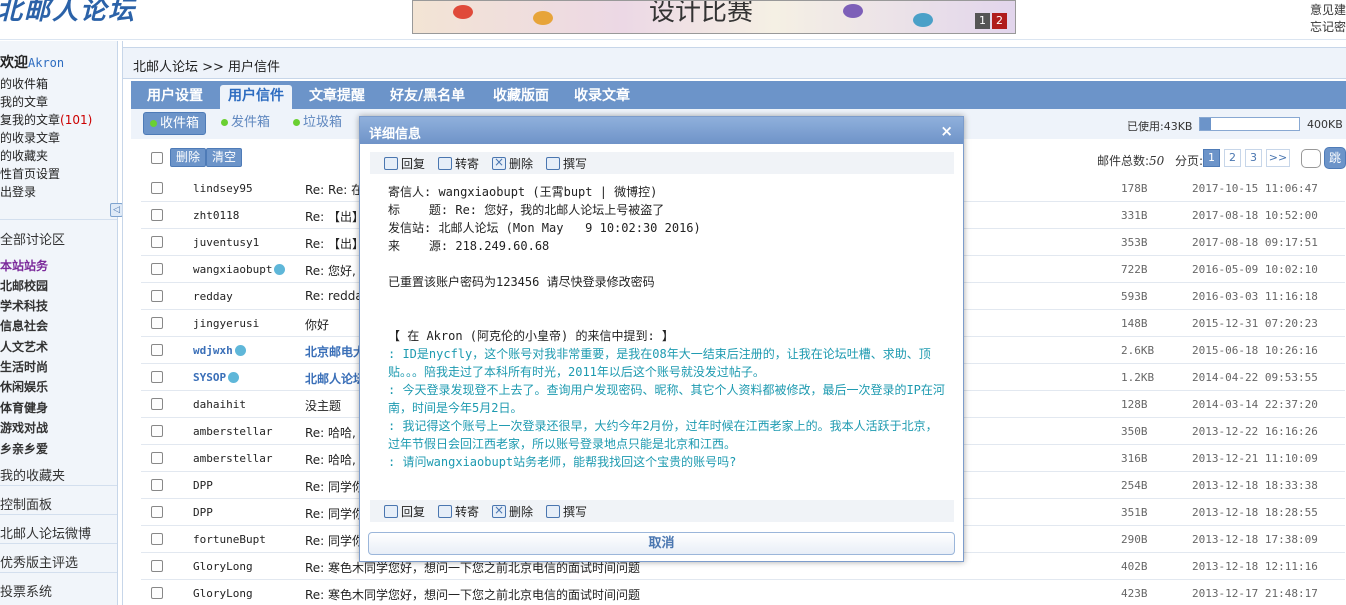 The height and width of the screenshot is (605, 1346). Describe the element at coordinates (226, 242) in the screenshot. I see `sender-name: juventusy1` at that location.